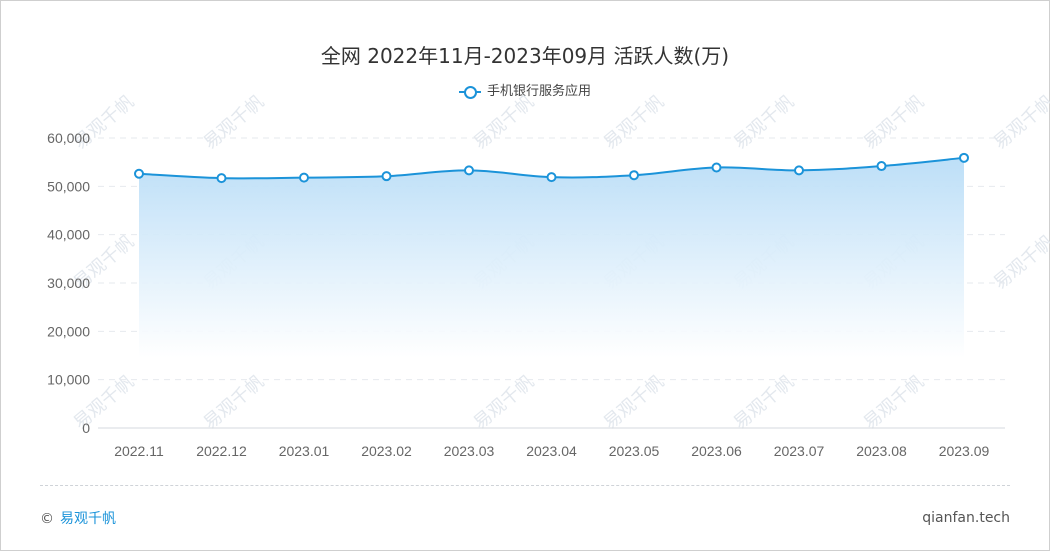 This screenshot has width=1050, height=551. What do you see at coordinates (68, 331) in the screenshot?
I see `y-tick-label: 20,000` at bounding box center [68, 331].